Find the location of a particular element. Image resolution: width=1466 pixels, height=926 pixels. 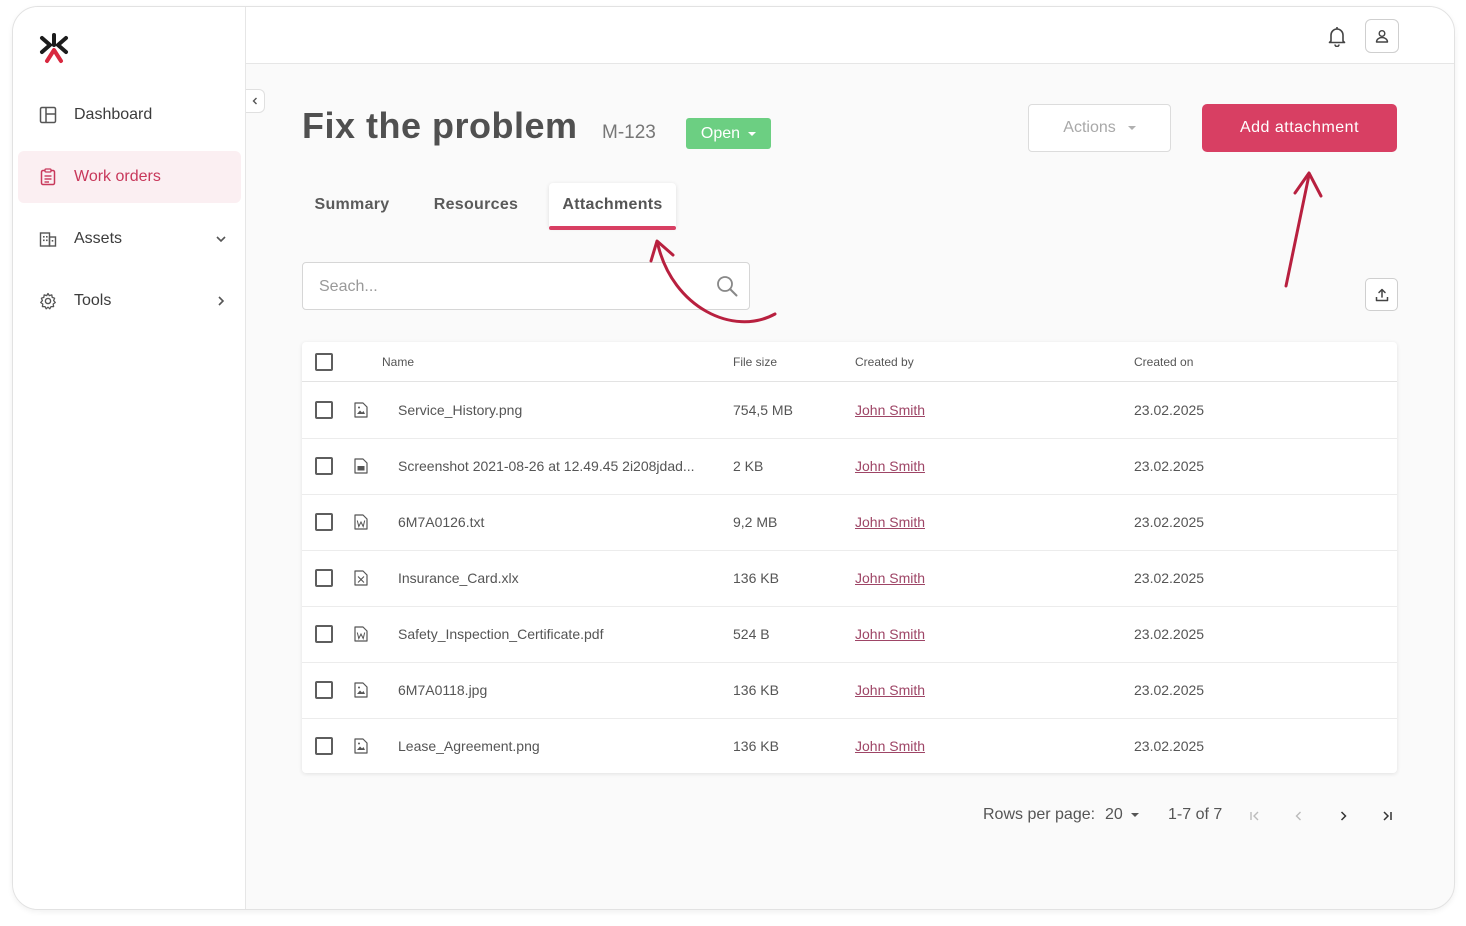

previous-page-button is located at coordinates (1299, 816).